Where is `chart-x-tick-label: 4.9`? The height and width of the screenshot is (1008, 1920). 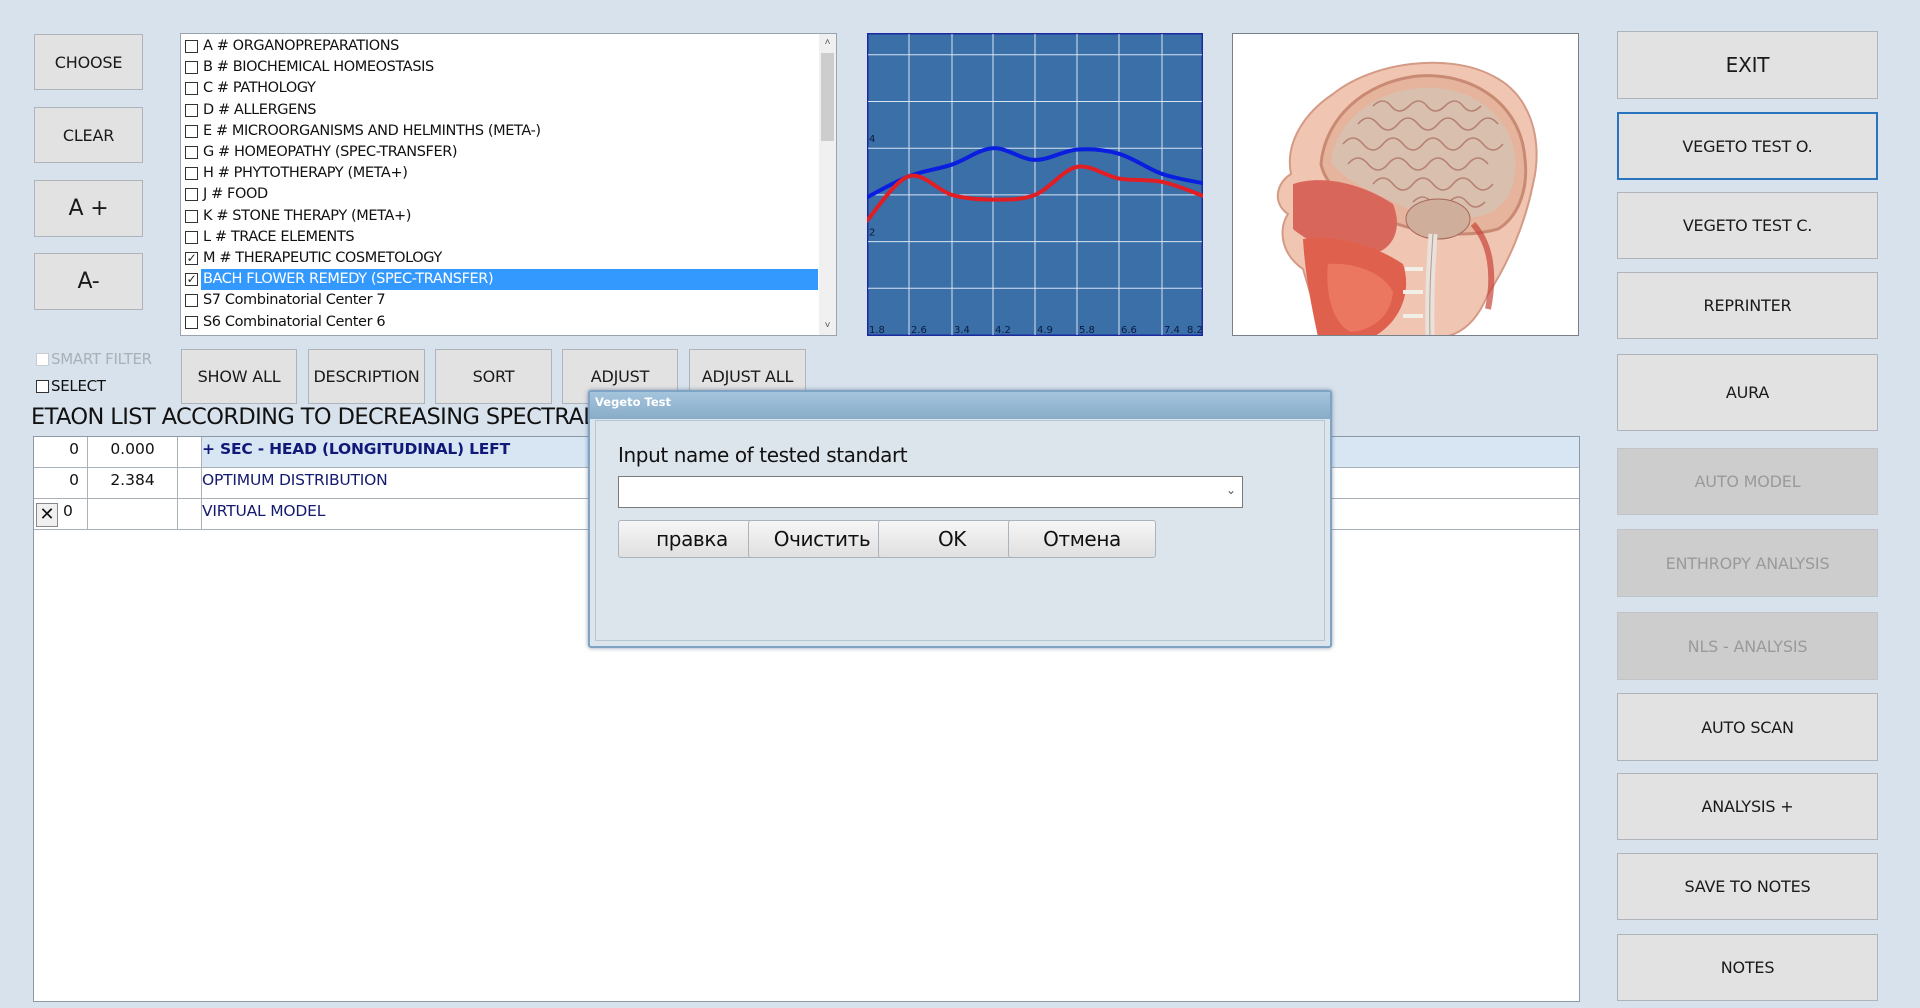 chart-x-tick-label: 4.9 is located at coordinates (1045, 330).